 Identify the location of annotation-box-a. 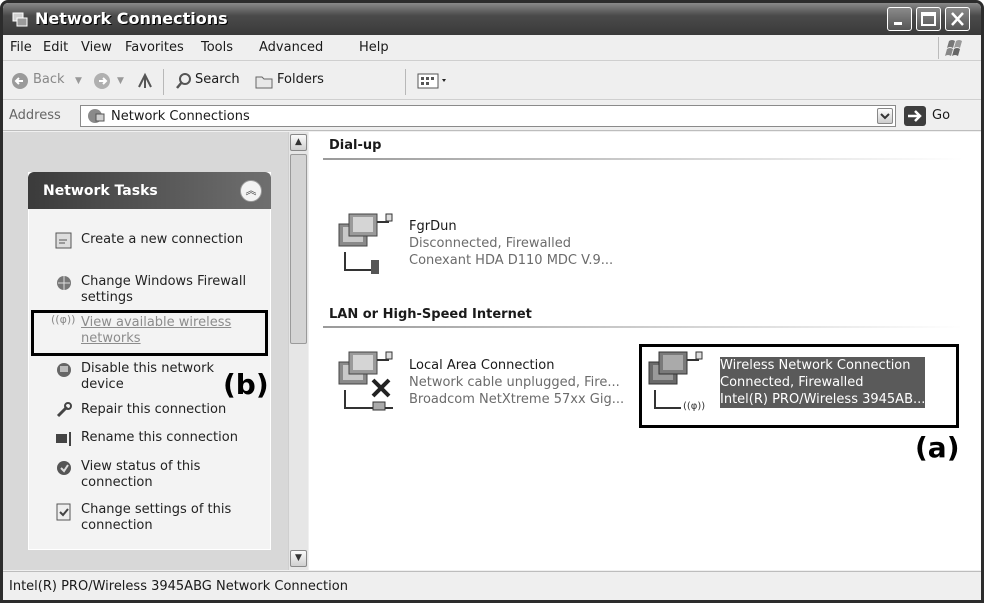
(799, 386).